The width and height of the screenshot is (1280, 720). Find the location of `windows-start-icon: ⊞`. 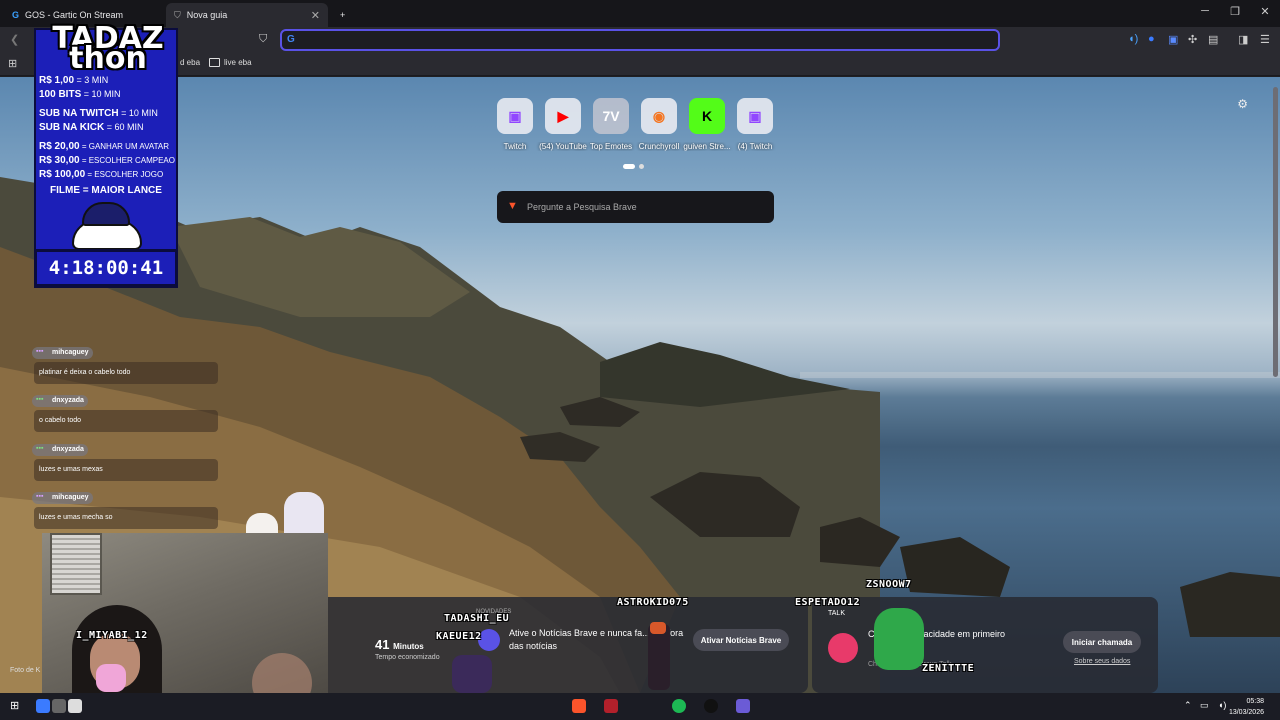

windows-start-icon: ⊞ is located at coordinates (14, 705).